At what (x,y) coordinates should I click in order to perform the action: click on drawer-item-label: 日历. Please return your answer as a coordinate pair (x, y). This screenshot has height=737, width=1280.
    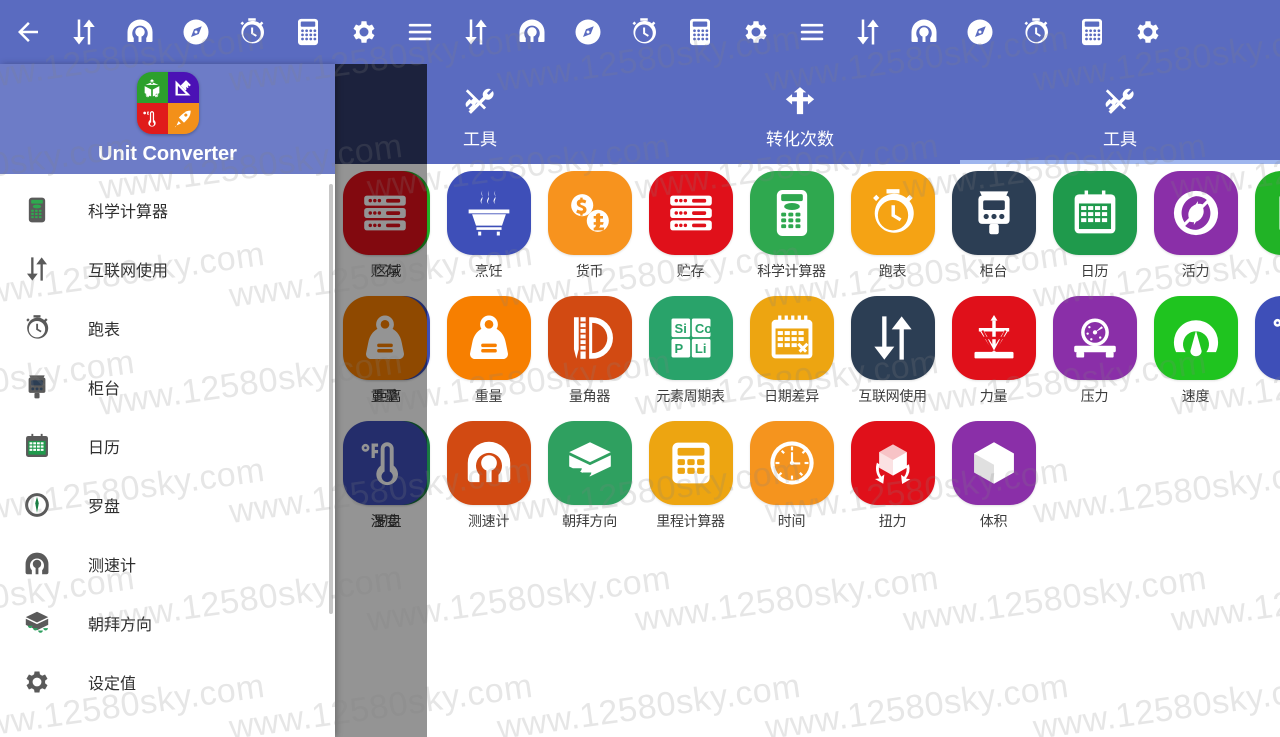
    Looking at the image, I should click on (104, 447).